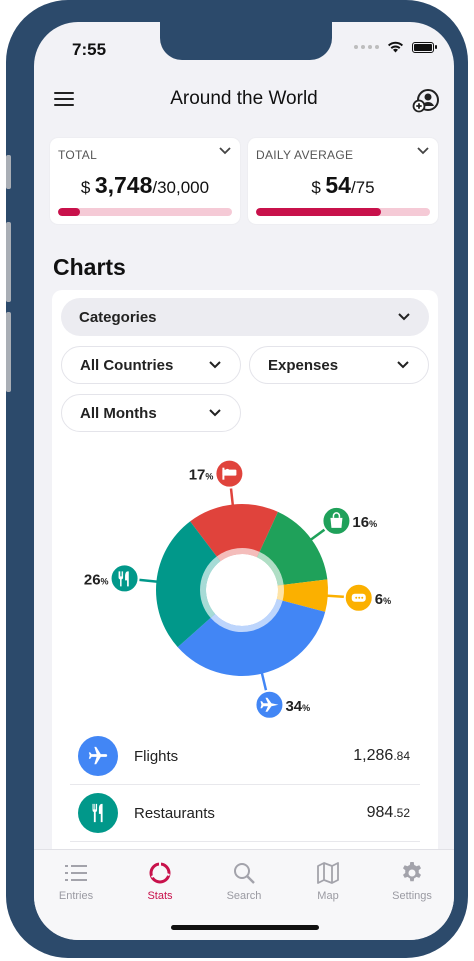 Image resolution: width=474 pixels, height=961 pixels. Describe the element at coordinates (280, 592) in the screenshot. I see `donut-inner-ring` at that location.